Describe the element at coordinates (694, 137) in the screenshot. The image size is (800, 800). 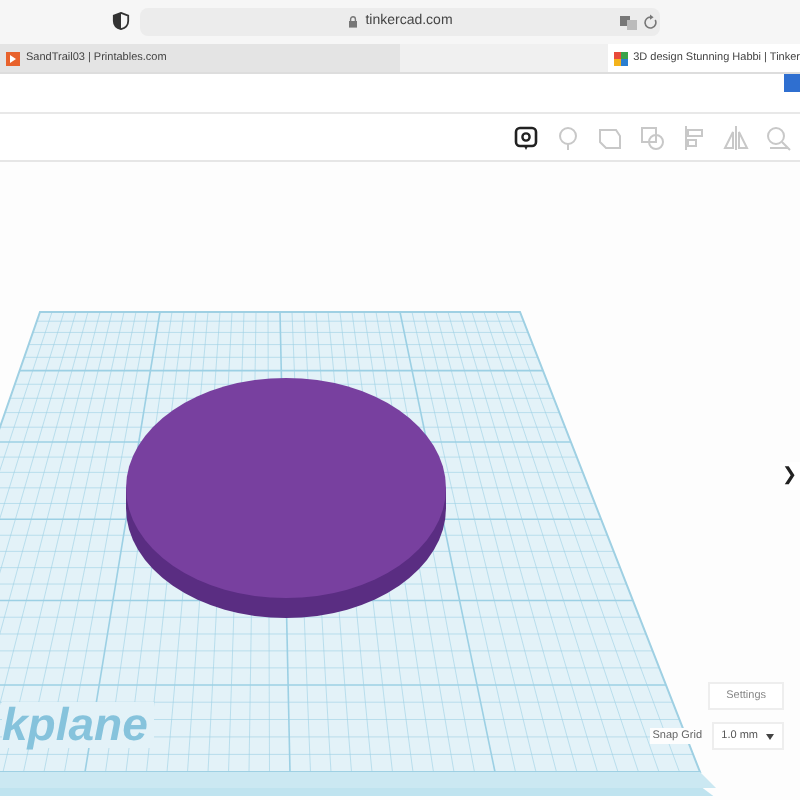
I see `align-icon` at that location.